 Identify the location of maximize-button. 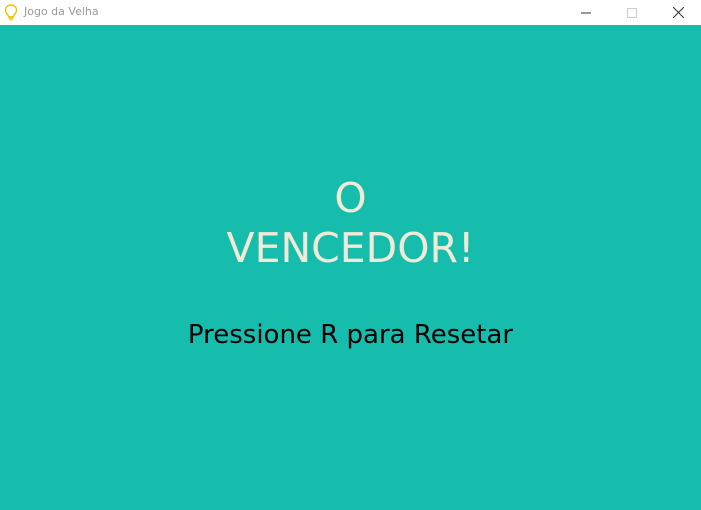
(632, 12).